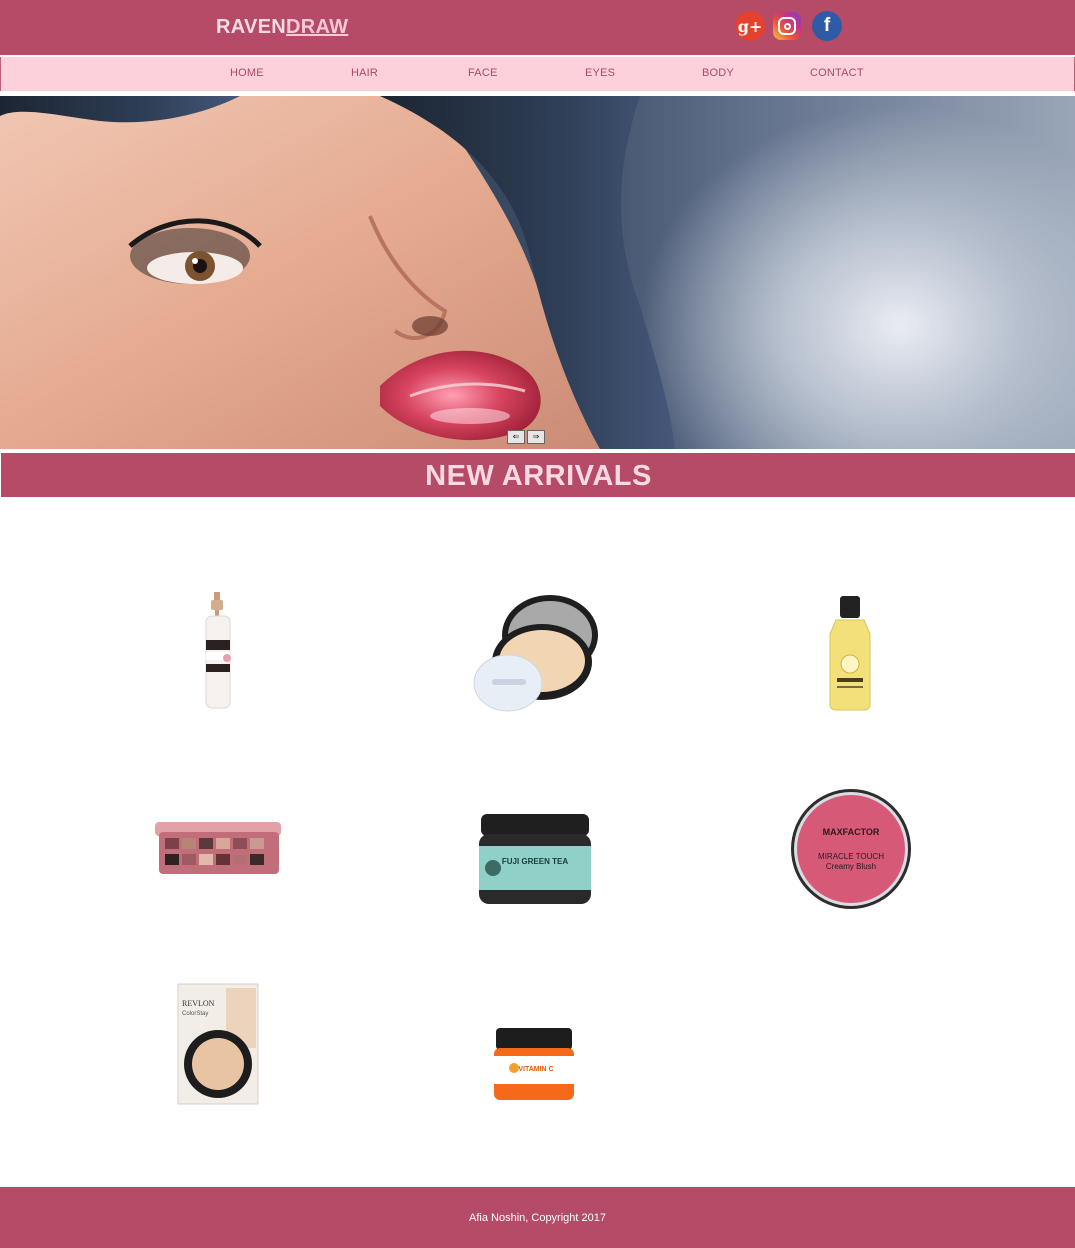 The height and width of the screenshot is (1248, 1075). I want to click on slider-controls: ⇐ ⇒, so click(526, 437).